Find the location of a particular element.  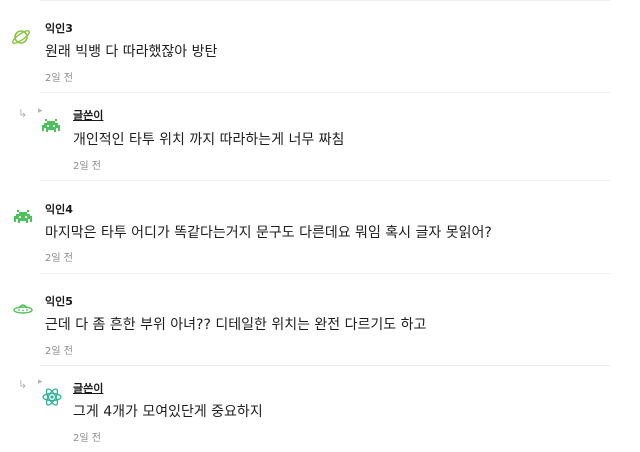

comment-author: 익인5 is located at coordinates (59, 301).